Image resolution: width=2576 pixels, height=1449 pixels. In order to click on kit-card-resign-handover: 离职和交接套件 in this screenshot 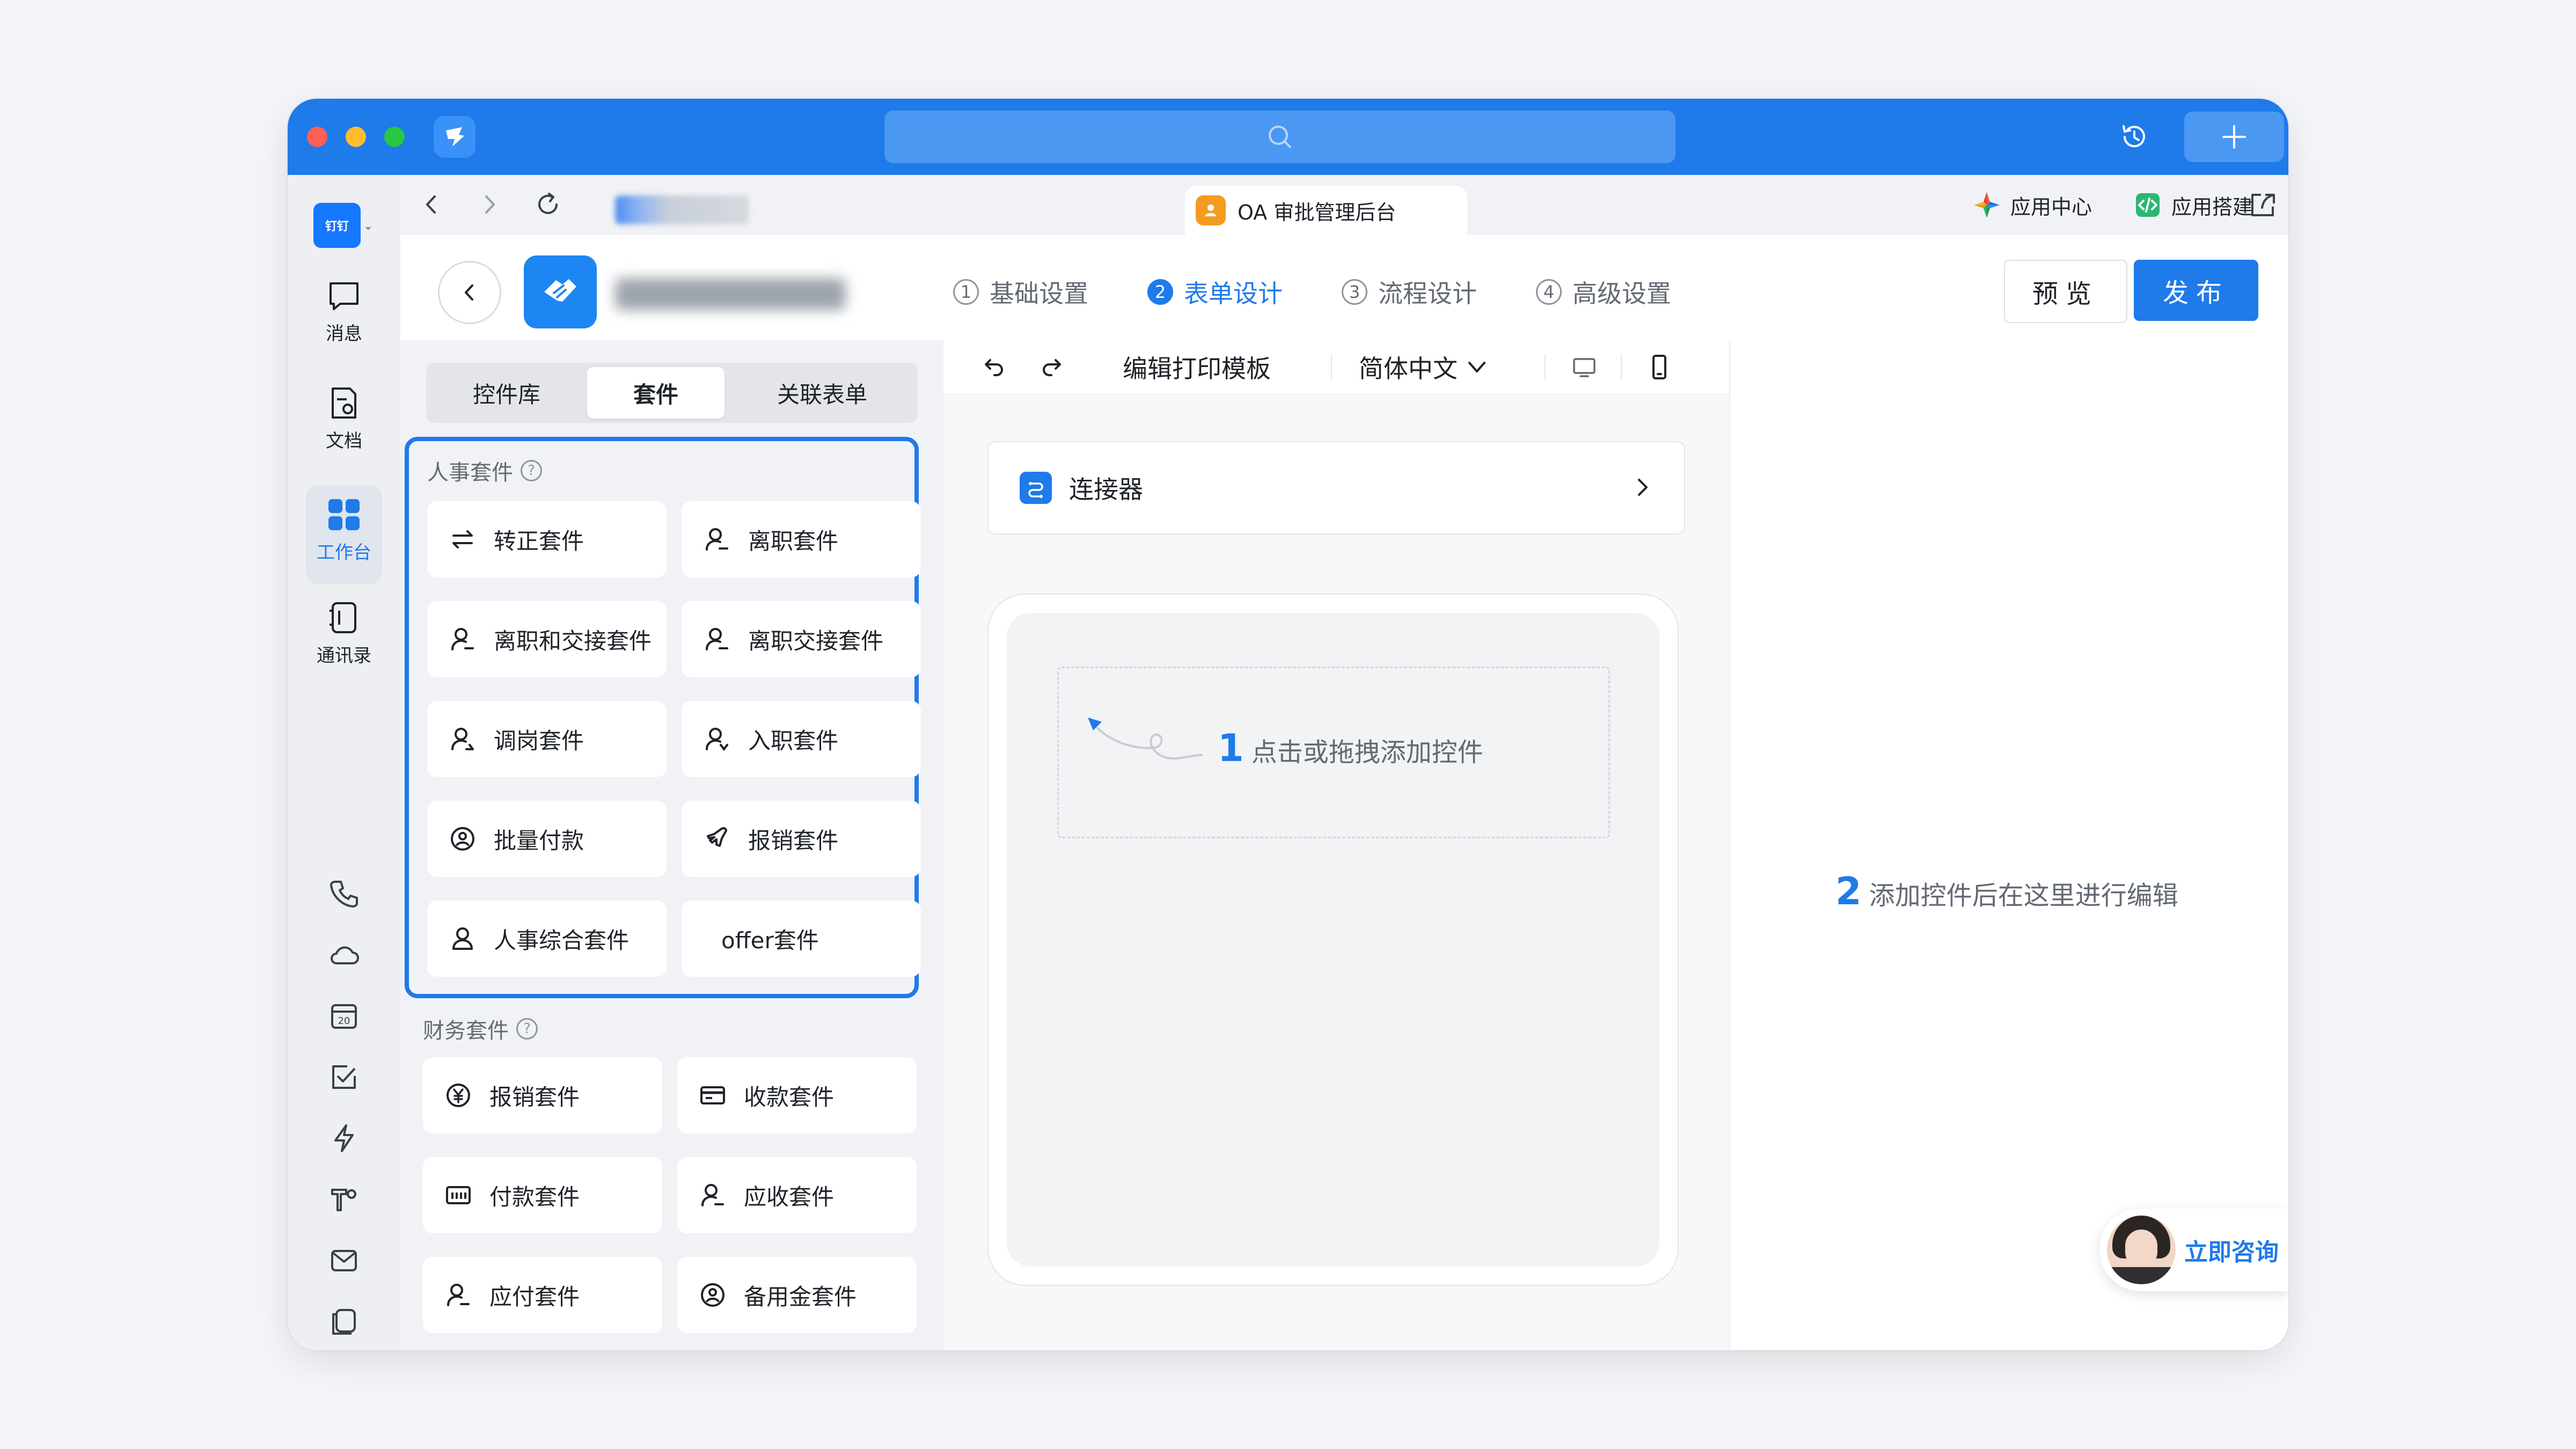, I will do `click(547, 639)`.